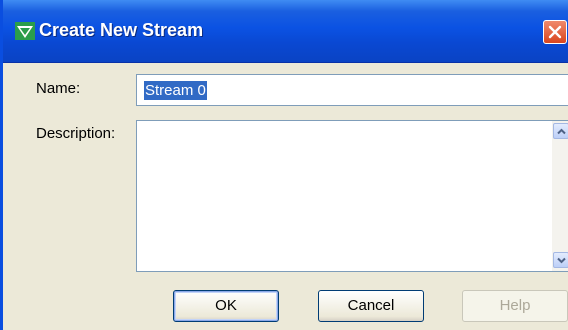  What do you see at coordinates (76, 133) in the screenshot?
I see `description-label: Description:` at bounding box center [76, 133].